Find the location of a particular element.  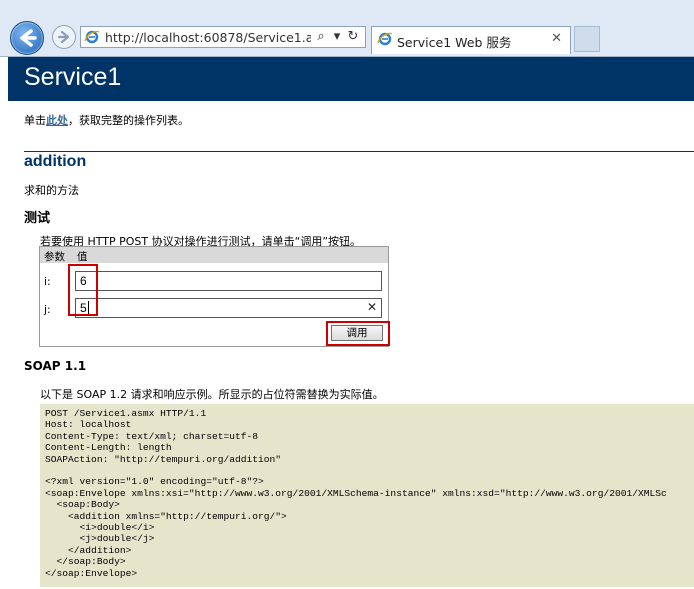

highlight-inputs-box is located at coordinates (83, 290).